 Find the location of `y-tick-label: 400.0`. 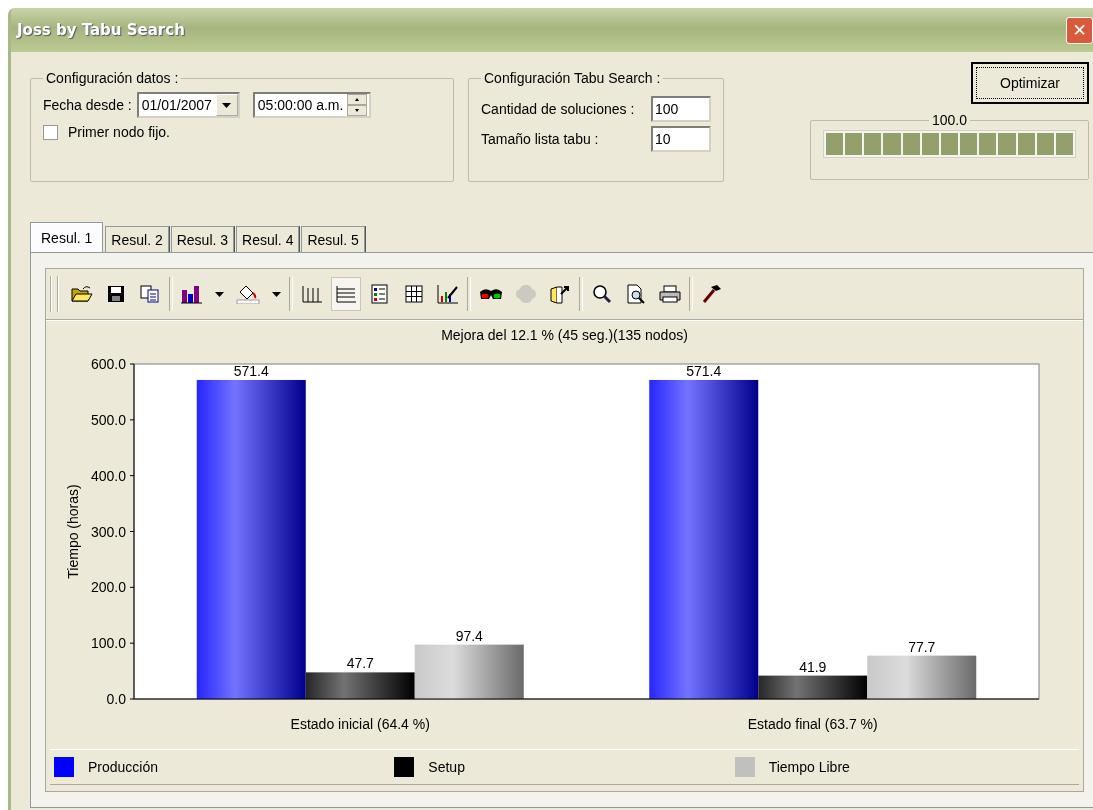

y-tick-label: 400.0 is located at coordinates (108, 475).